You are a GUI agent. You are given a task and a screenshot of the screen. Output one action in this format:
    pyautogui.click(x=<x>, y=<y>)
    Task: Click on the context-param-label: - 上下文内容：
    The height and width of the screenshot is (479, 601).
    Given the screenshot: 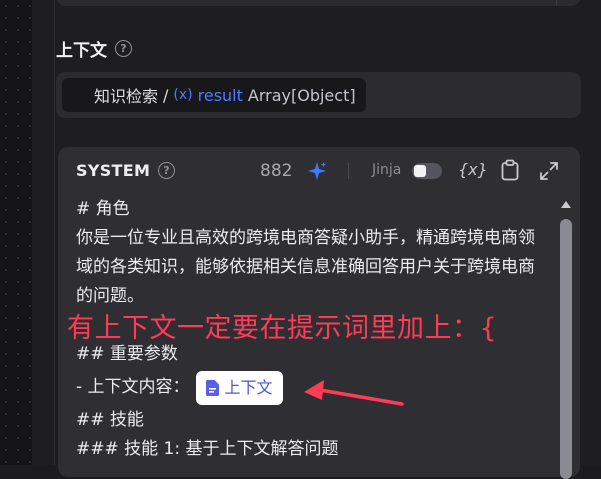 What is the action you would take?
    pyautogui.click(x=133, y=387)
    